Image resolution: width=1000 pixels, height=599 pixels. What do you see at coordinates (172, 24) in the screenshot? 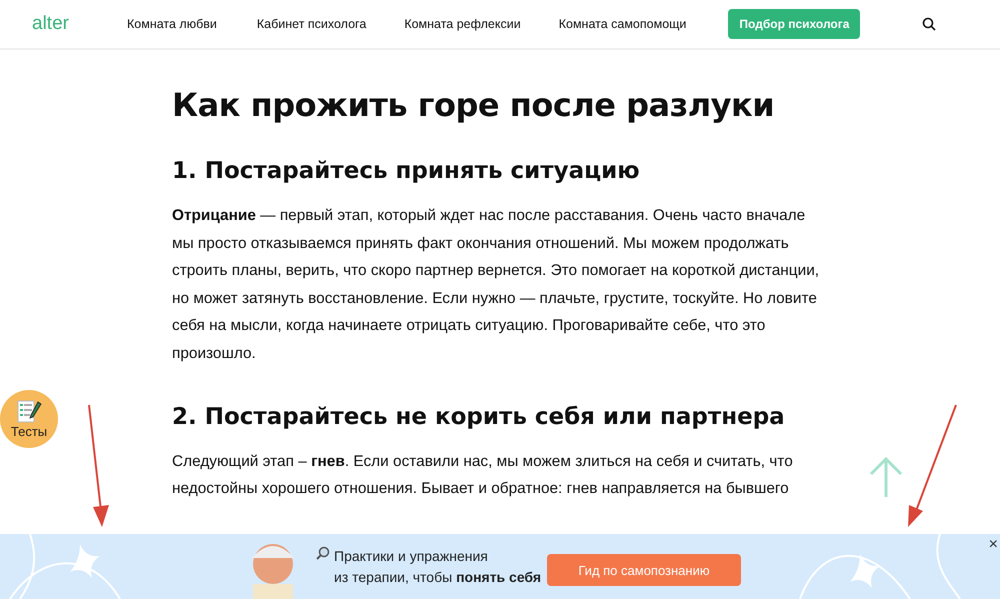
I see `nav-link: Комната любви` at bounding box center [172, 24].